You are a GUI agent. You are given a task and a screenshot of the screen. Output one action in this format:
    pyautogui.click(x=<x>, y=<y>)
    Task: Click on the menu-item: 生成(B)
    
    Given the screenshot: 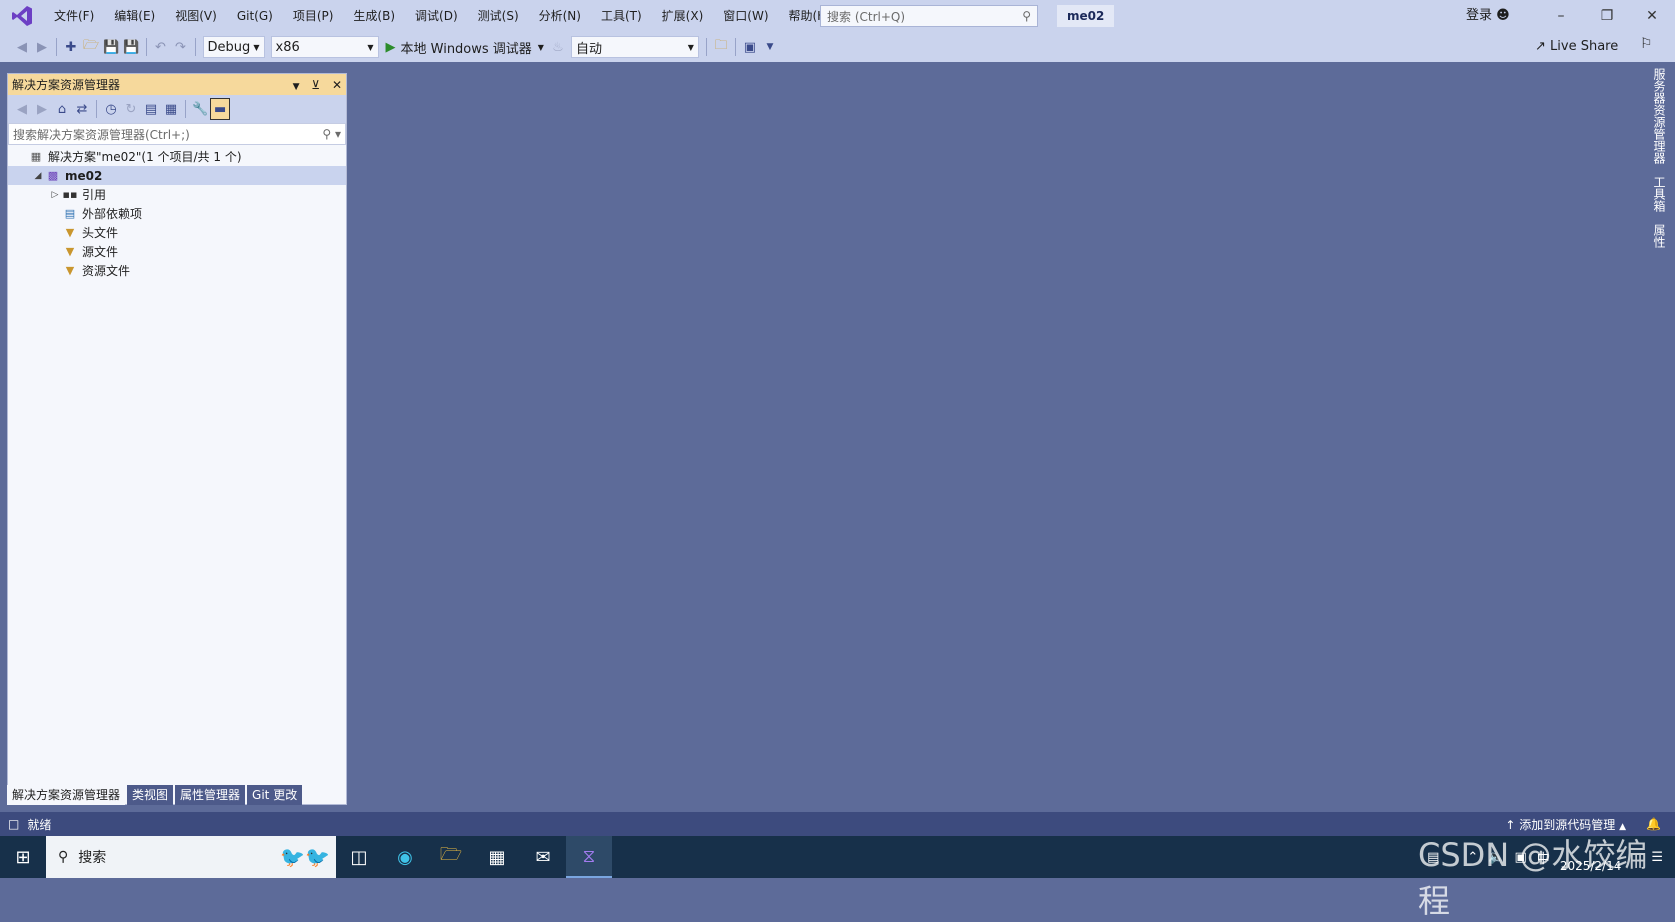 What is the action you would take?
    pyautogui.click(x=374, y=16)
    